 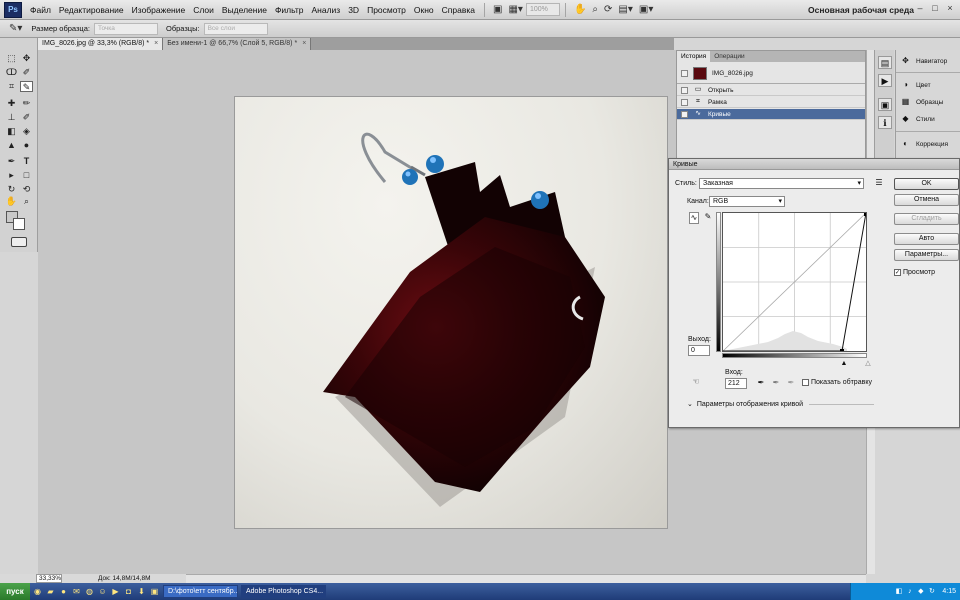 What do you see at coordinates (696, 382) in the screenshot?
I see `target-adjust-icon: ☜` at bounding box center [696, 382].